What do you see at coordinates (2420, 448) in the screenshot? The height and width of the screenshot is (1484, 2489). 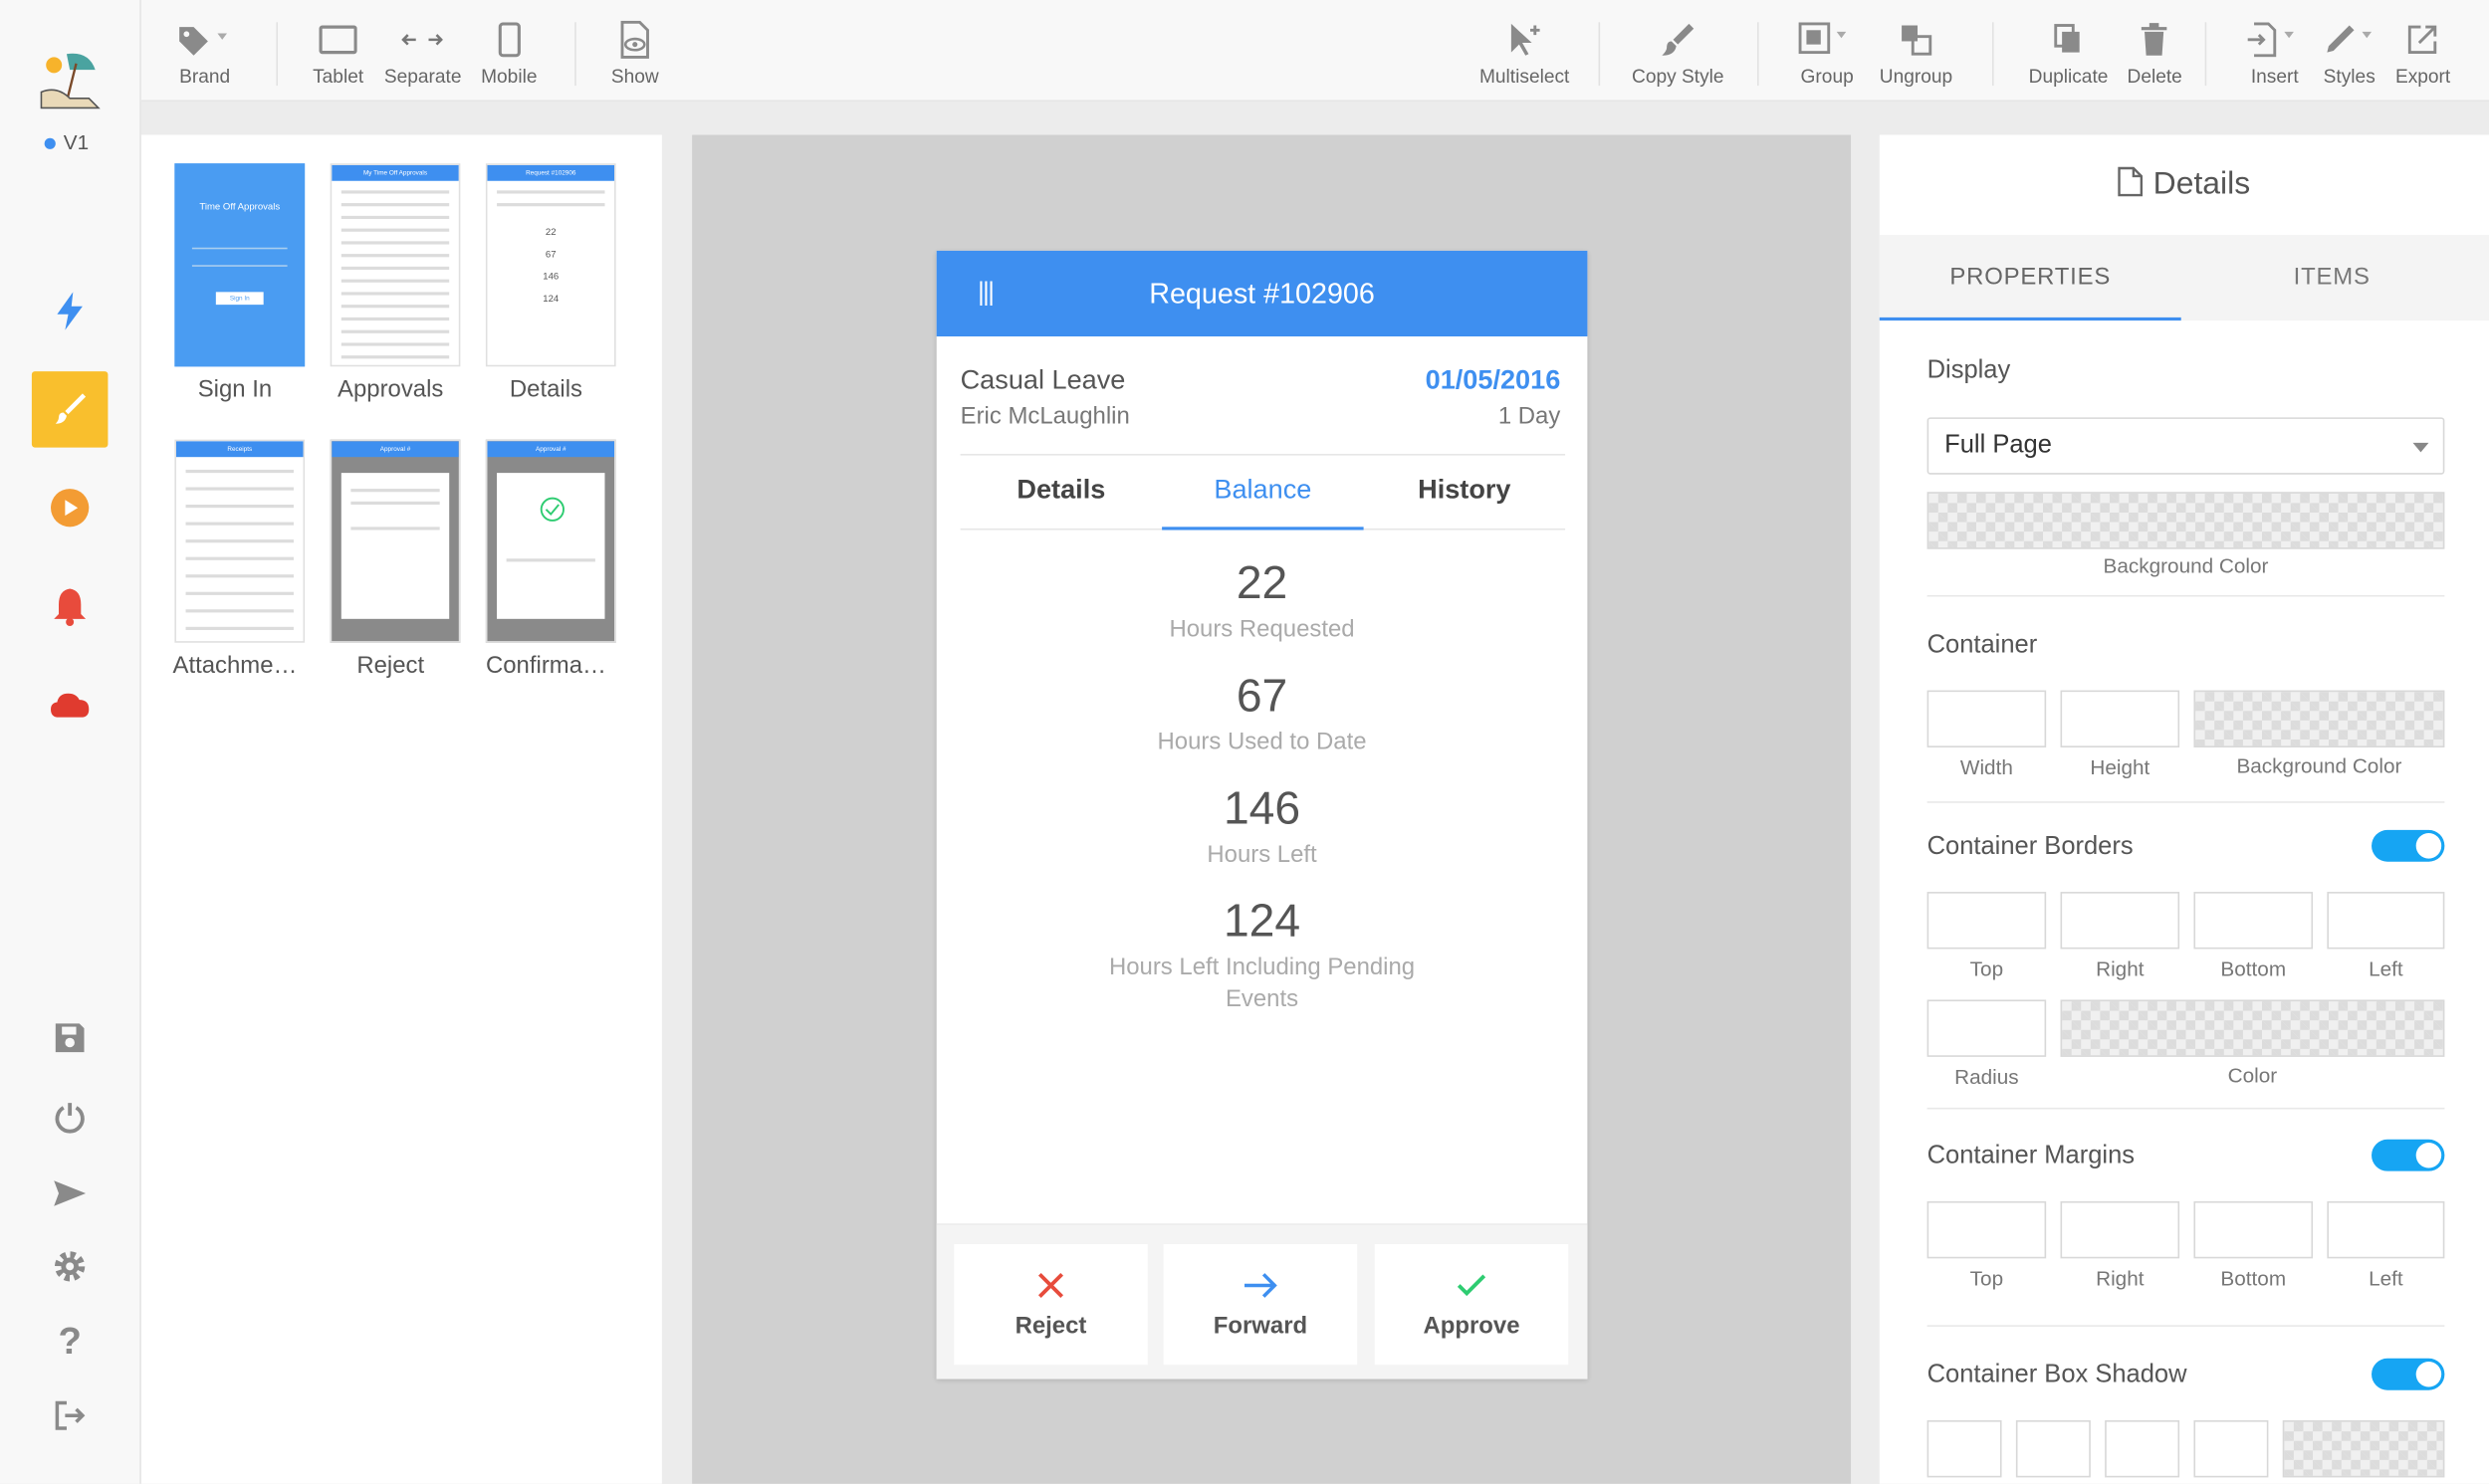 I see `chevron-down-icon` at bounding box center [2420, 448].